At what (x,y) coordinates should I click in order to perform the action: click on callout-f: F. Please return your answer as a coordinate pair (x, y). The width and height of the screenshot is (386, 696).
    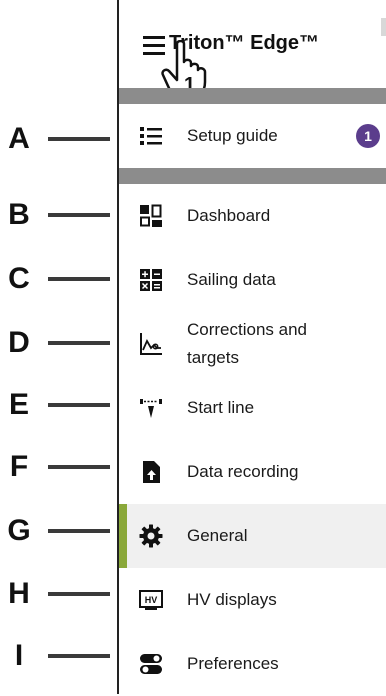
    Looking at the image, I should click on (59, 467).